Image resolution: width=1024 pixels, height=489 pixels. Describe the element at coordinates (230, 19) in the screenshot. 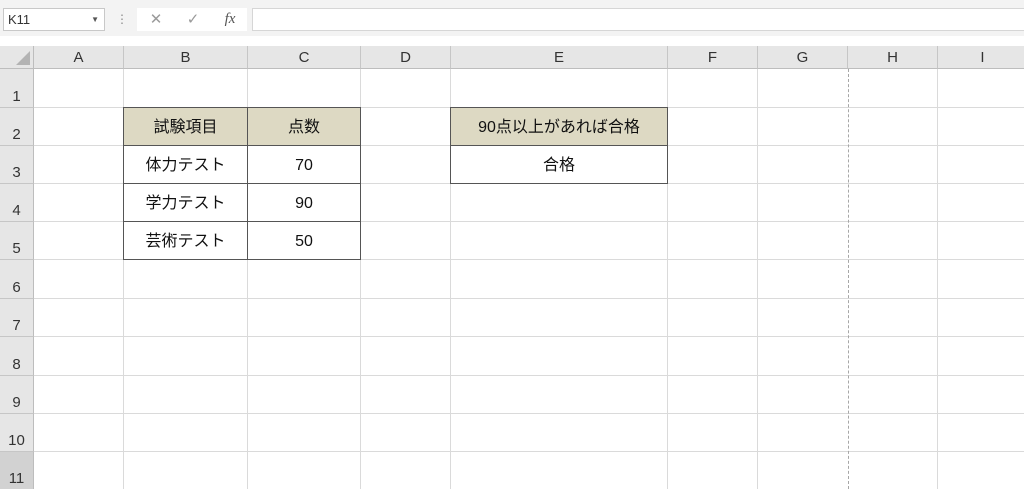

I see `insert-function-icon: fx` at that location.